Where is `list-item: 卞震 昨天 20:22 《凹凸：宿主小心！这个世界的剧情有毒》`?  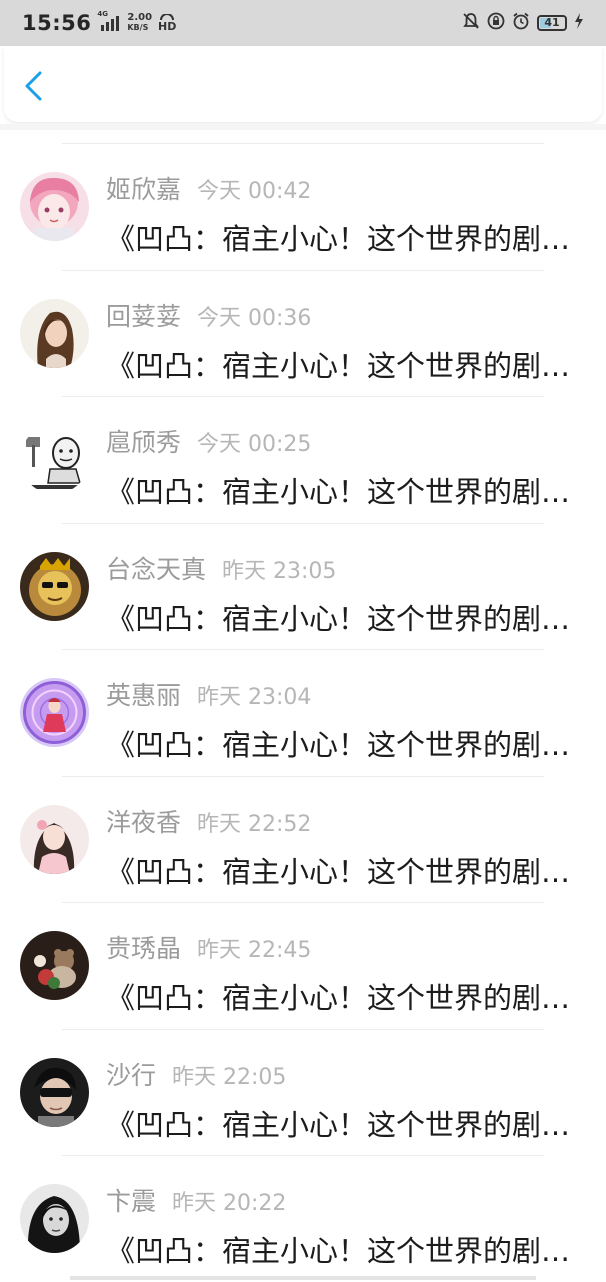 list-item: 卞震 昨天 20:22 《凹凸：宿主小心！这个世界的剧情有毒》 is located at coordinates (303, 1218).